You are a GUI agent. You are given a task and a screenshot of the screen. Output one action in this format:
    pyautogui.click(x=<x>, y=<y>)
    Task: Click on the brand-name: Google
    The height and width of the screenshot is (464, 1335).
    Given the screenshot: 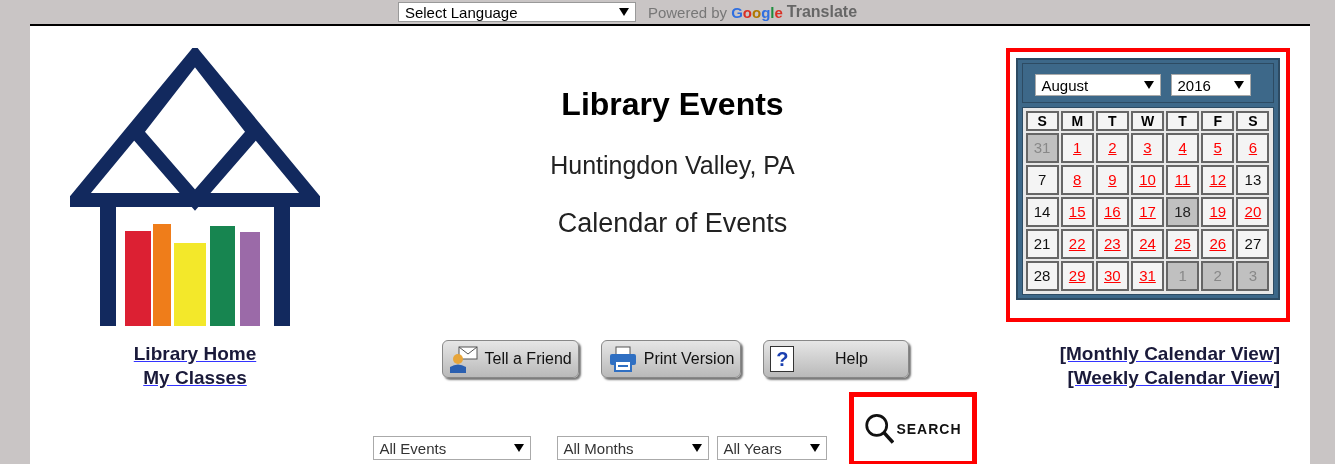 What is the action you would take?
    pyautogui.click(x=757, y=12)
    